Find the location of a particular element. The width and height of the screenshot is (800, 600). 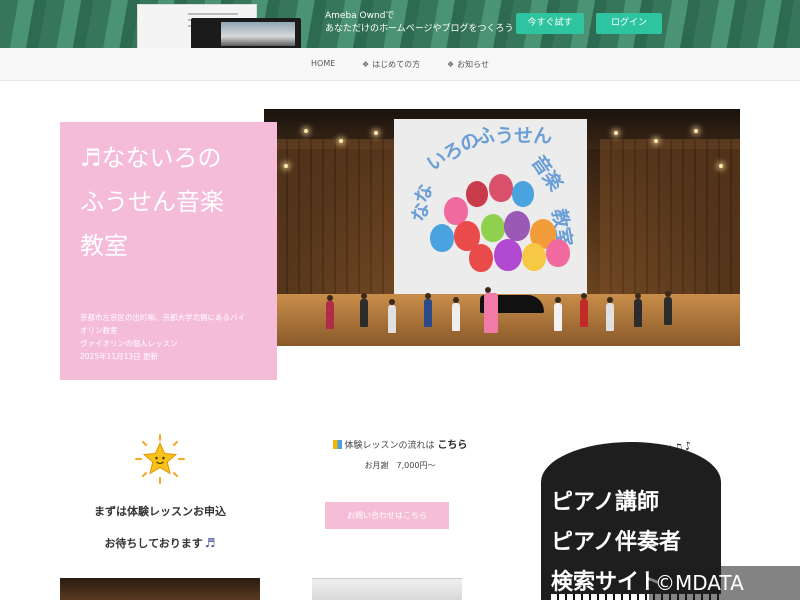

promo-line1: Ameba Owndで is located at coordinates (360, 16).